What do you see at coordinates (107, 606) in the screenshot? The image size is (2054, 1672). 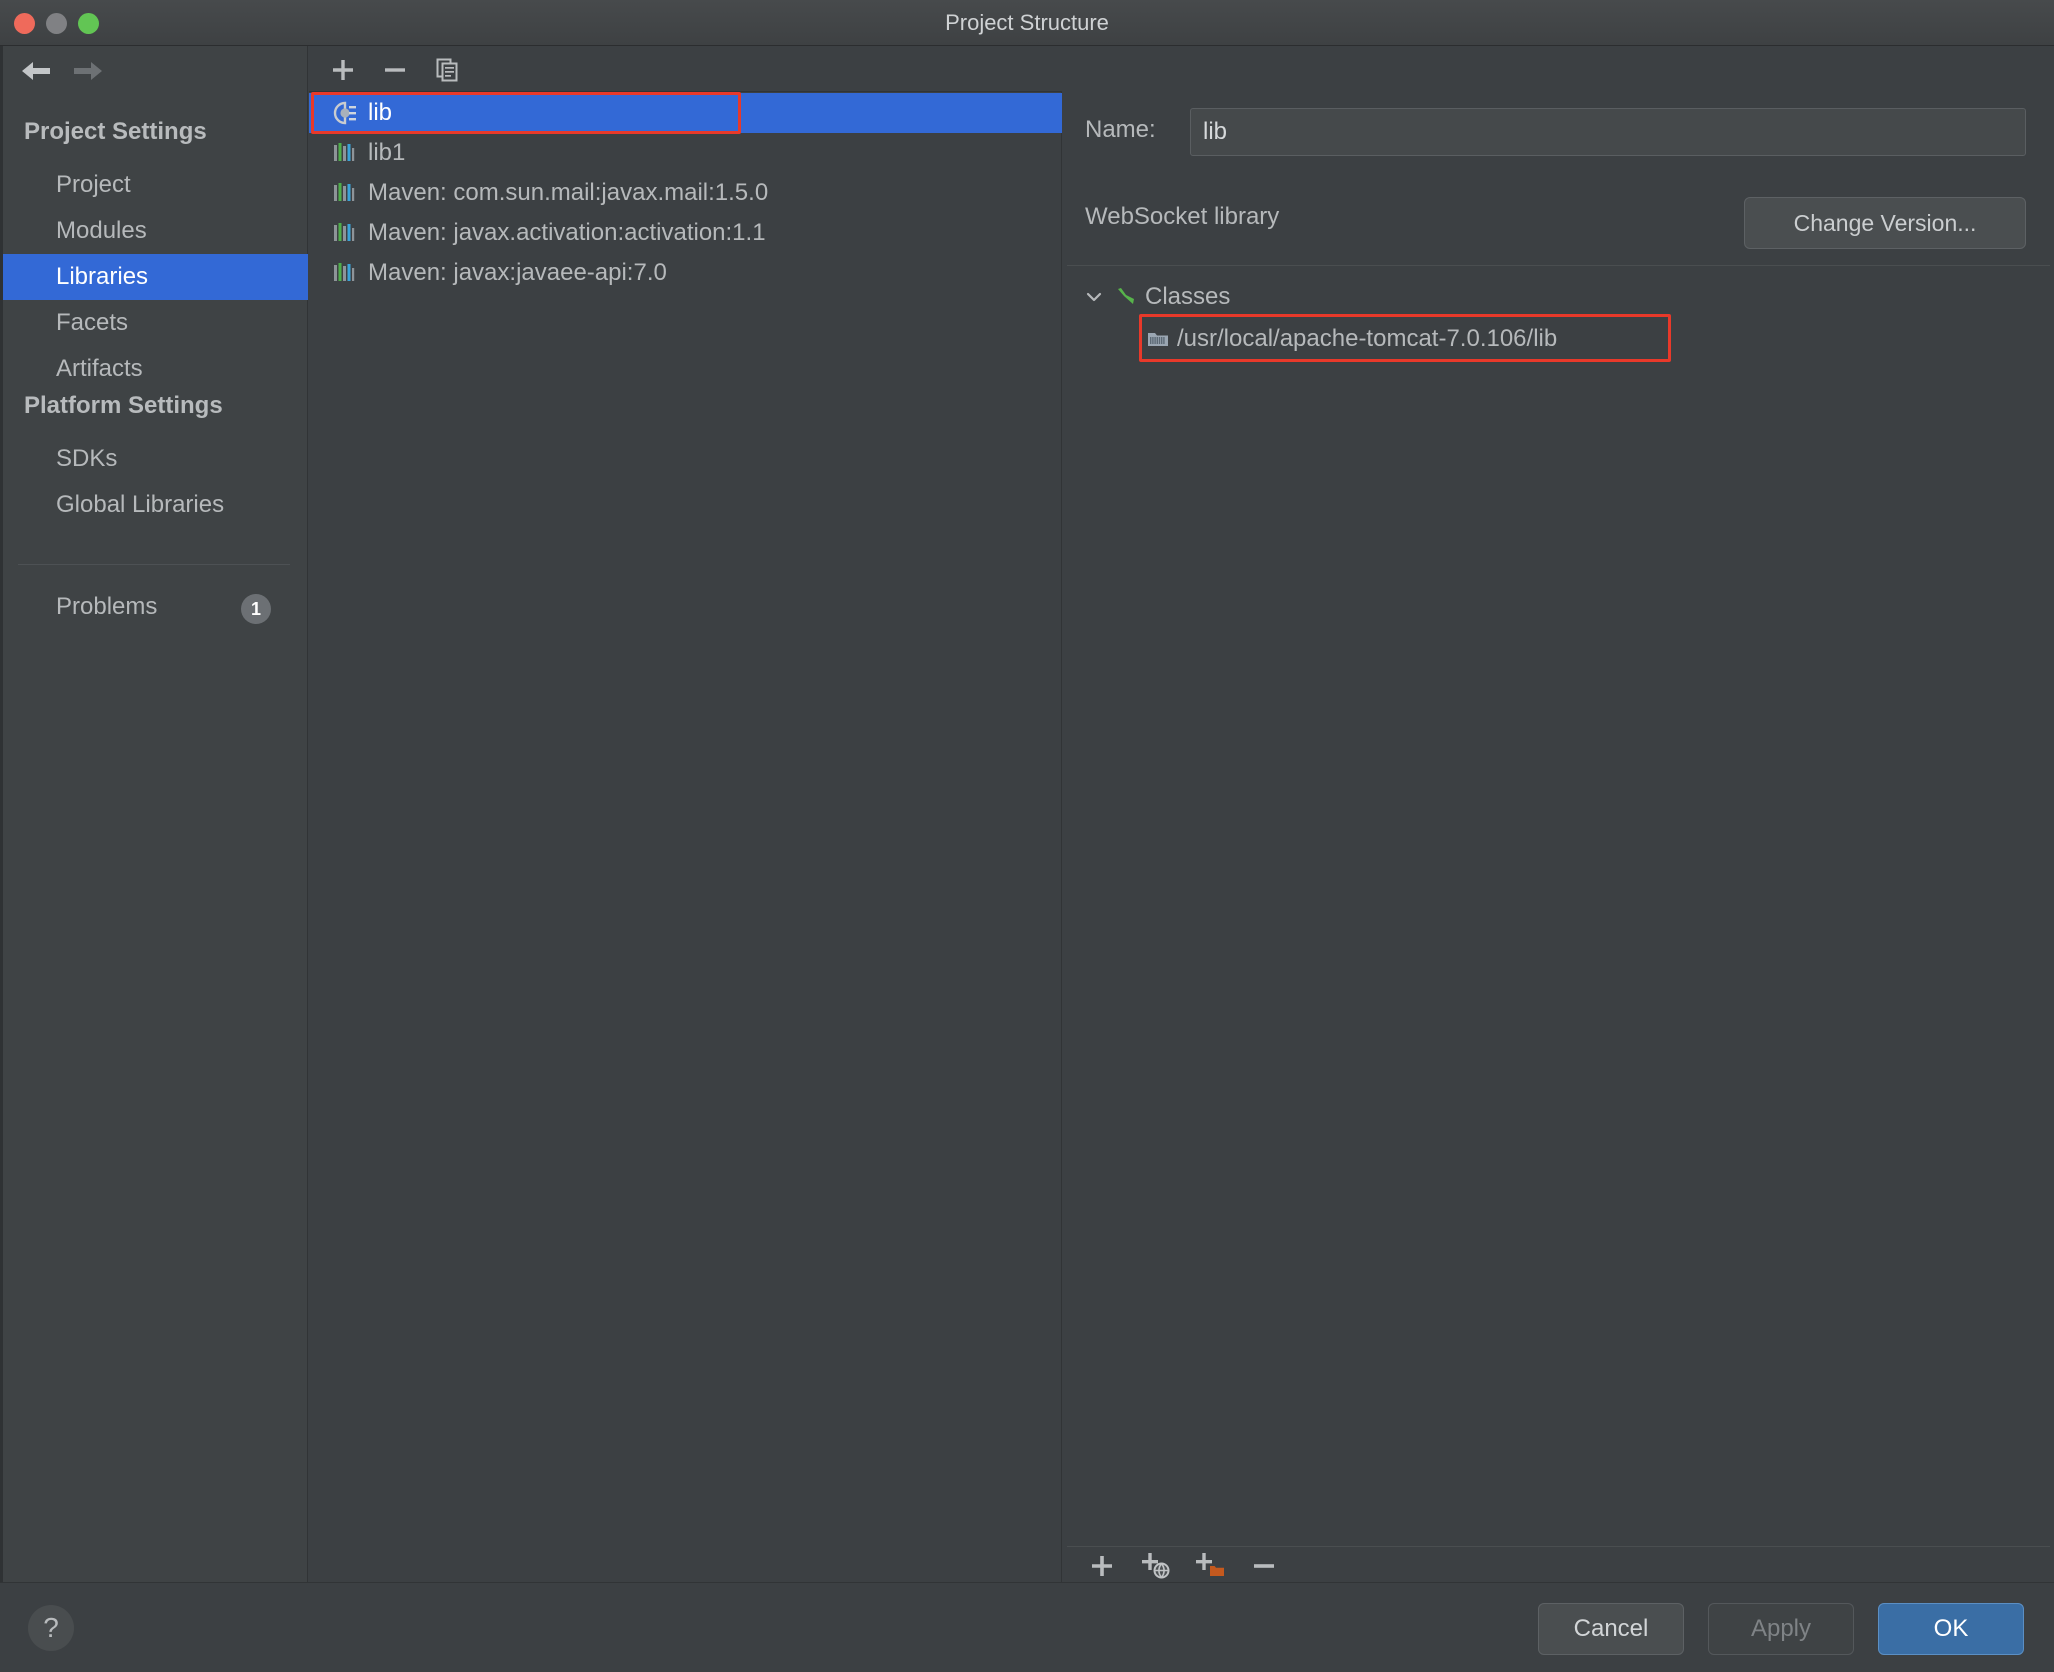 I see `sidebar-item-label: Problems` at bounding box center [107, 606].